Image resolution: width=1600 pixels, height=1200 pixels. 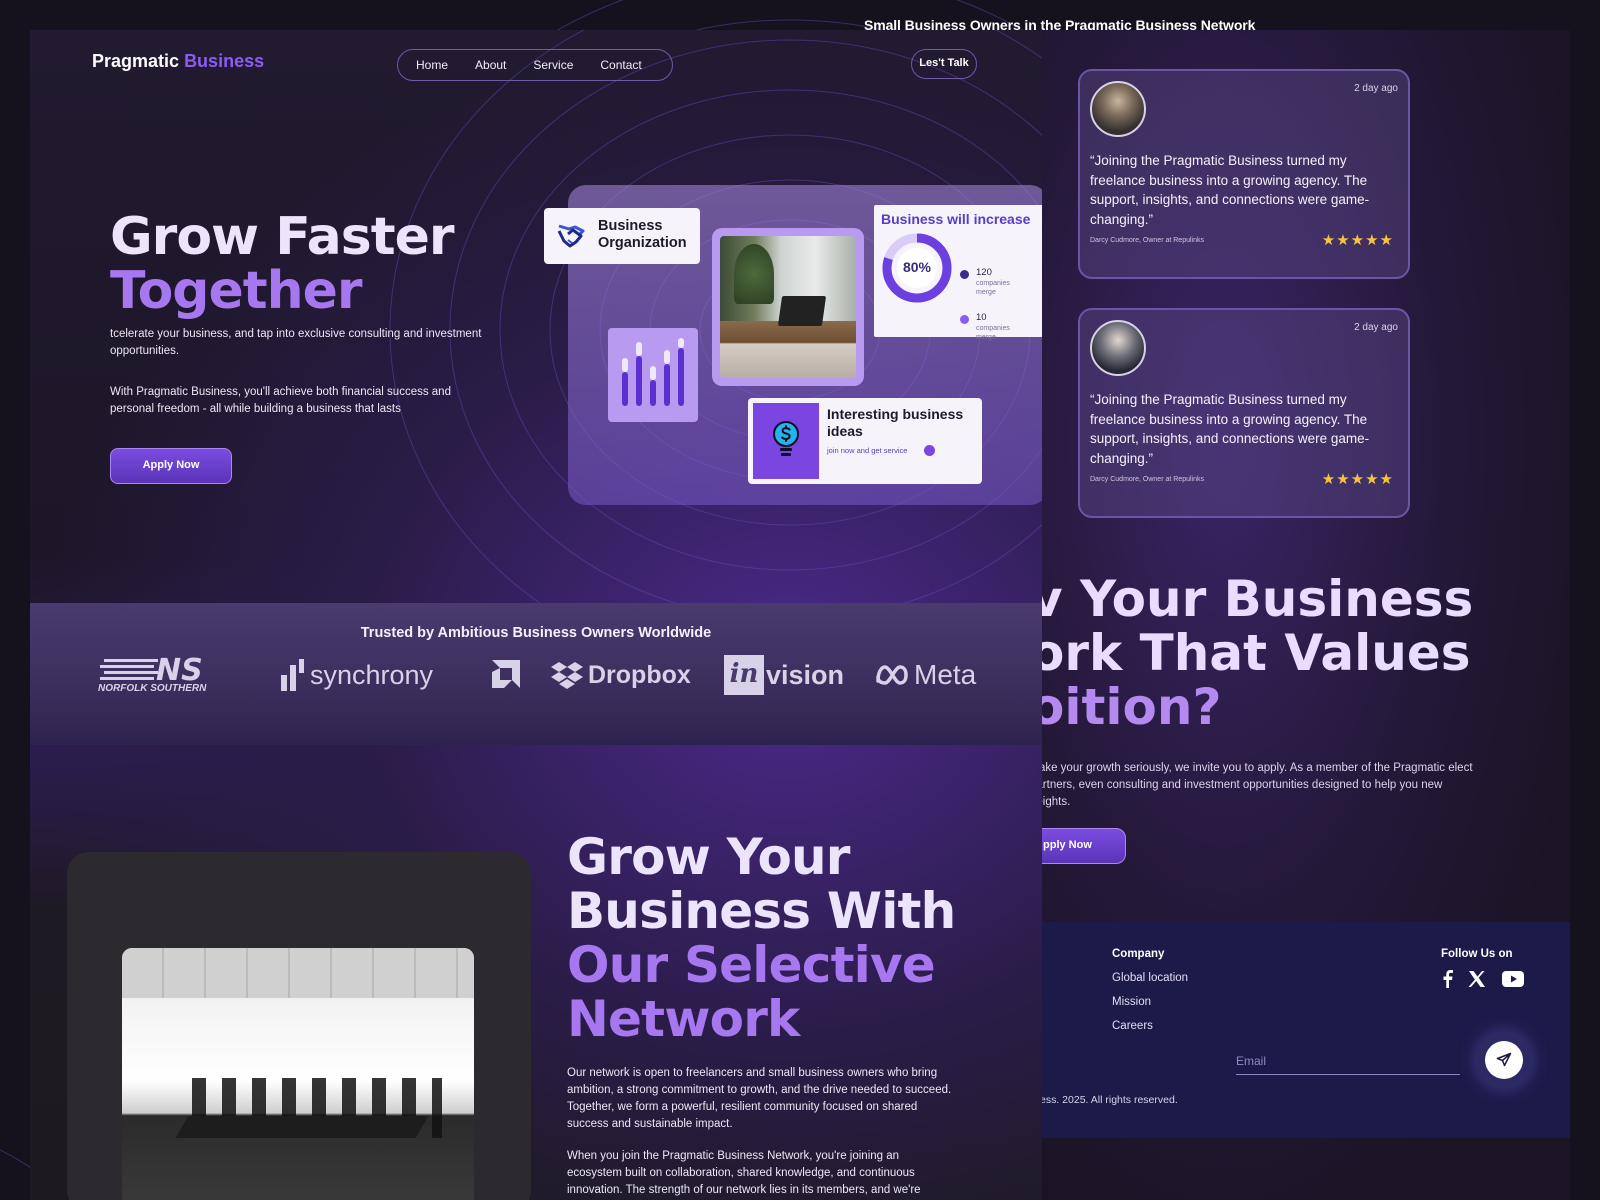 What do you see at coordinates (136, 61) in the screenshot?
I see `logo-primary: Pragmatic` at bounding box center [136, 61].